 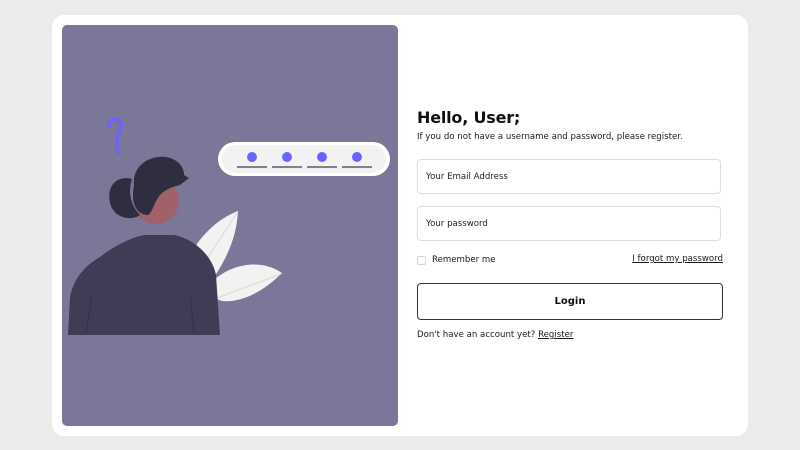 What do you see at coordinates (421, 260) in the screenshot?
I see `remember-me-checkbox` at bounding box center [421, 260].